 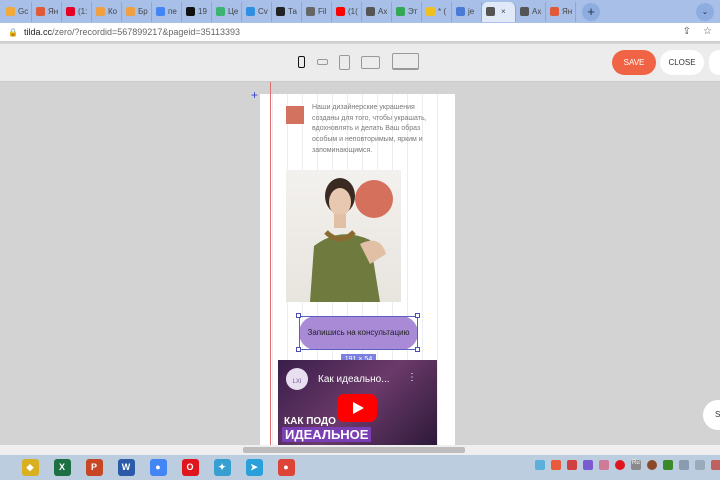 I want to click on browser-tab: Бр, so click(x=137, y=11).